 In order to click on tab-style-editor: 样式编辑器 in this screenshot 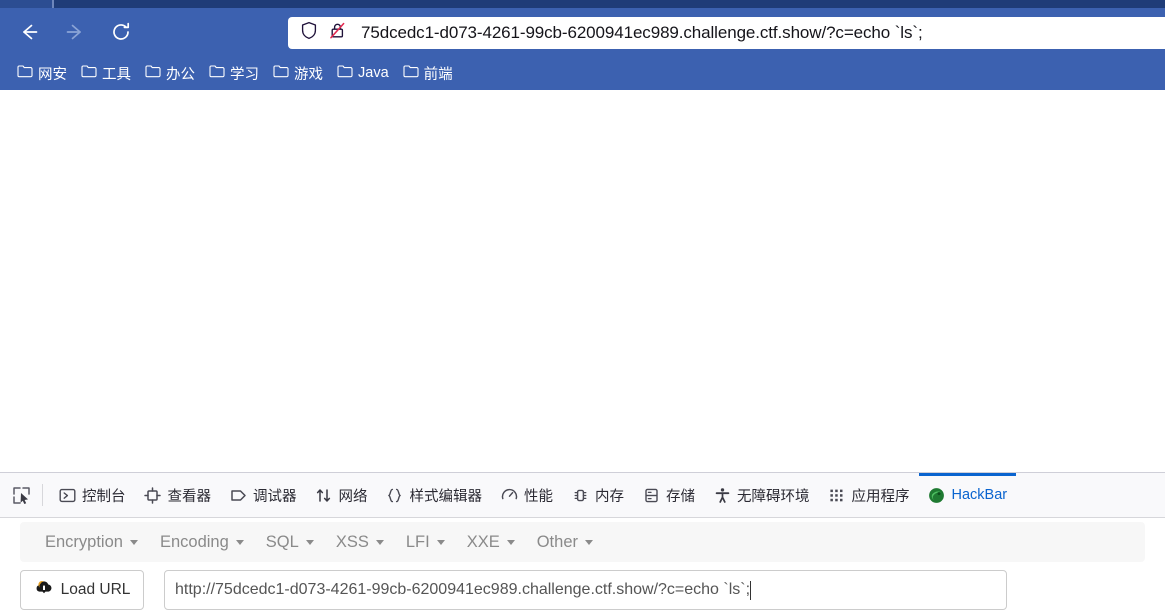, I will do `click(434, 495)`.